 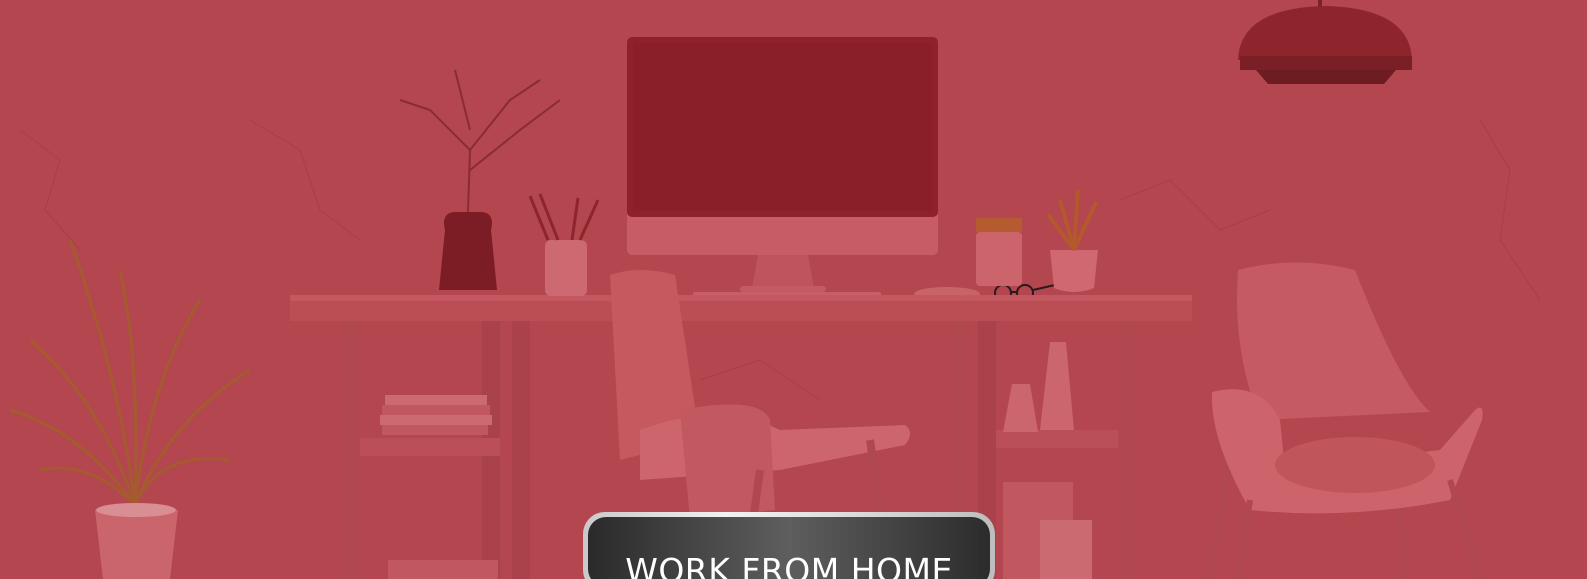 I want to click on badge-label: WORK FROM HOME, so click(x=789, y=565).